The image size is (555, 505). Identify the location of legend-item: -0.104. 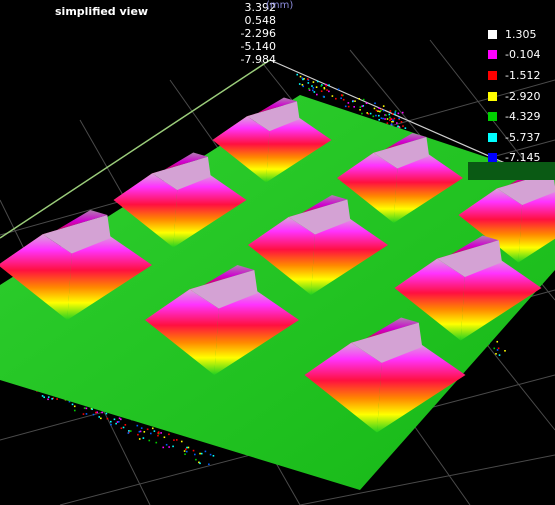
(518, 55).